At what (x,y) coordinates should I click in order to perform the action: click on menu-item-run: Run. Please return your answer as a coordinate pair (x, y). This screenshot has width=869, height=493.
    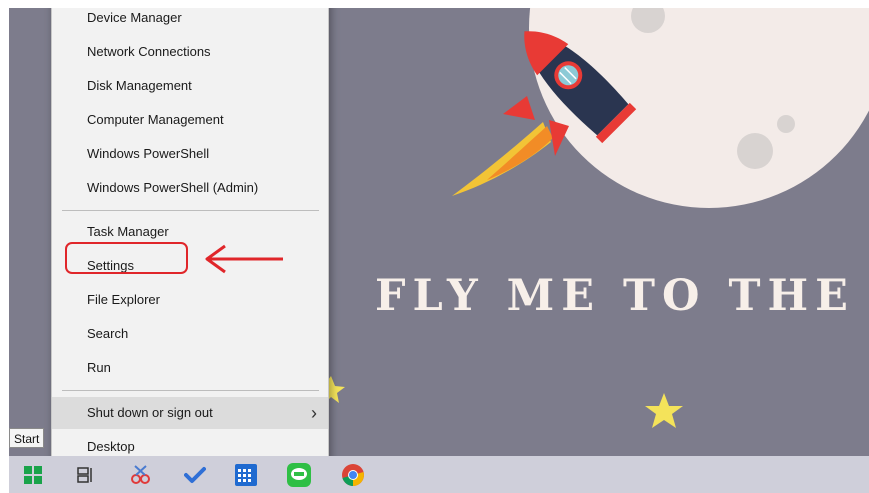
    Looking at the image, I should click on (190, 368).